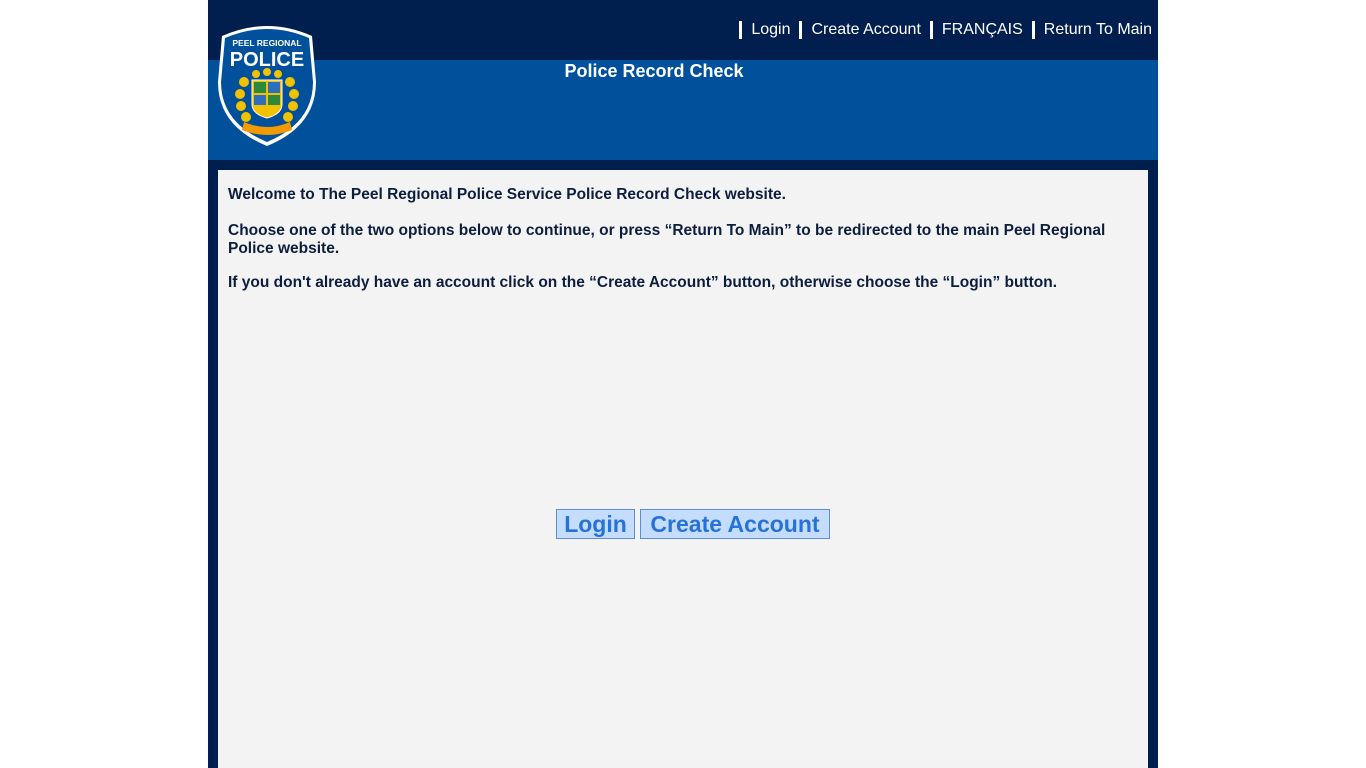 This screenshot has height=768, width=1366. I want to click on logo-text-peel-regional: PEEL REGIONAL, so click(266, 43).